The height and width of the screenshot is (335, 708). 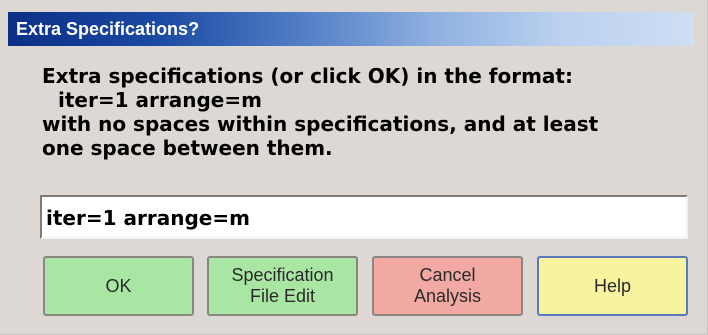 I want to click on help-button: Help, so click(x=612, y=286).